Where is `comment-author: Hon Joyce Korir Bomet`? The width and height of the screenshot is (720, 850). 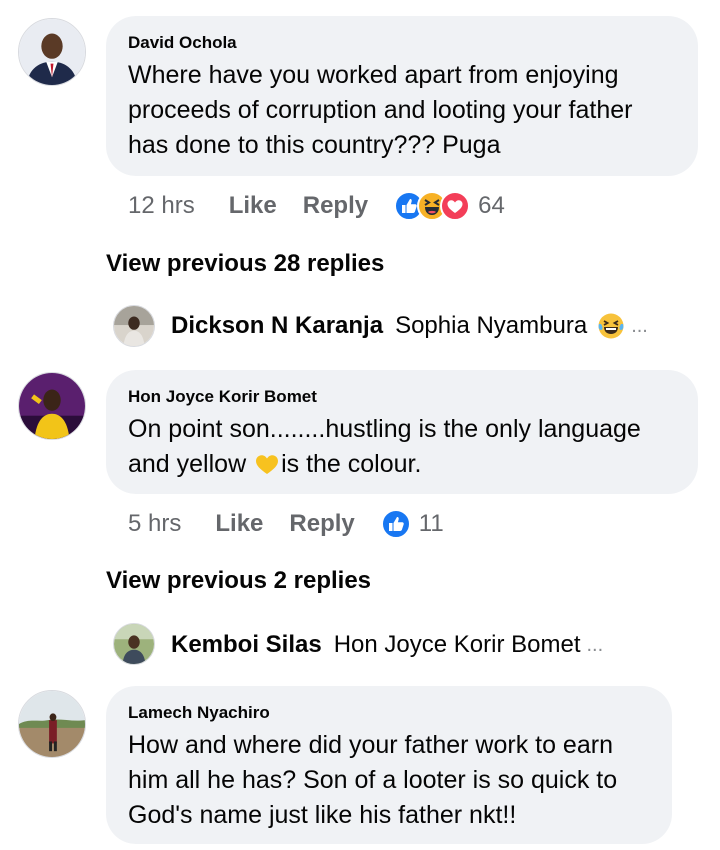 comment-author: Hon Joyce Korir Bomet is located at coordinates (402, 397).